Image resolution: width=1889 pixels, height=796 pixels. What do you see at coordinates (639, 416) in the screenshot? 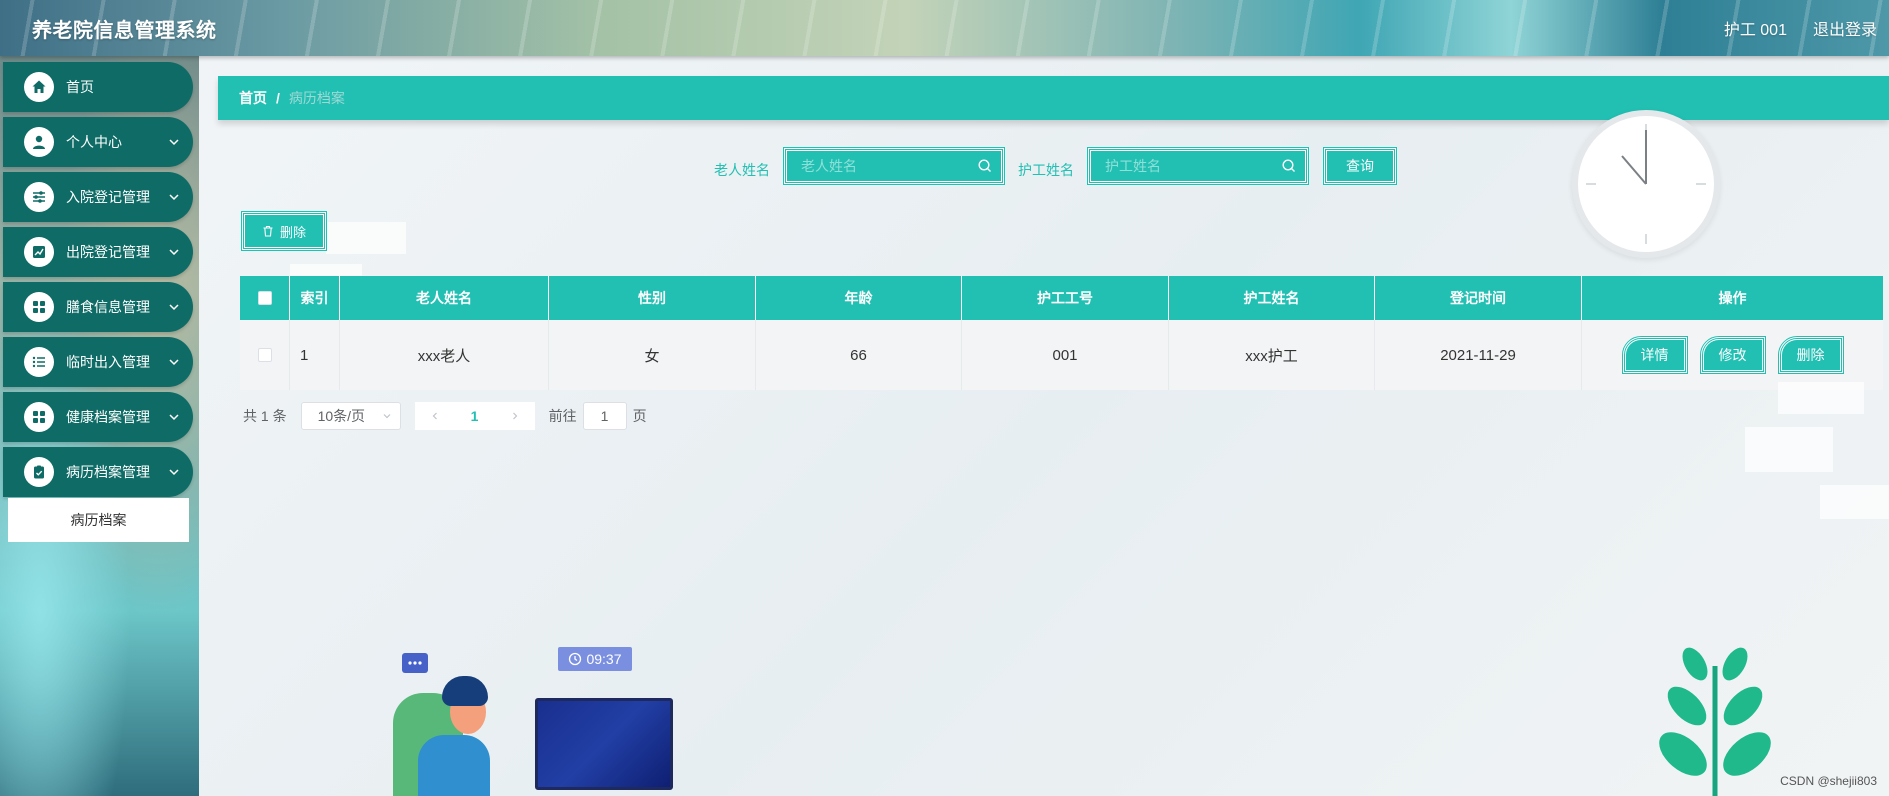
I see `goto-suffix: 页` at bounding box center [639, 416].